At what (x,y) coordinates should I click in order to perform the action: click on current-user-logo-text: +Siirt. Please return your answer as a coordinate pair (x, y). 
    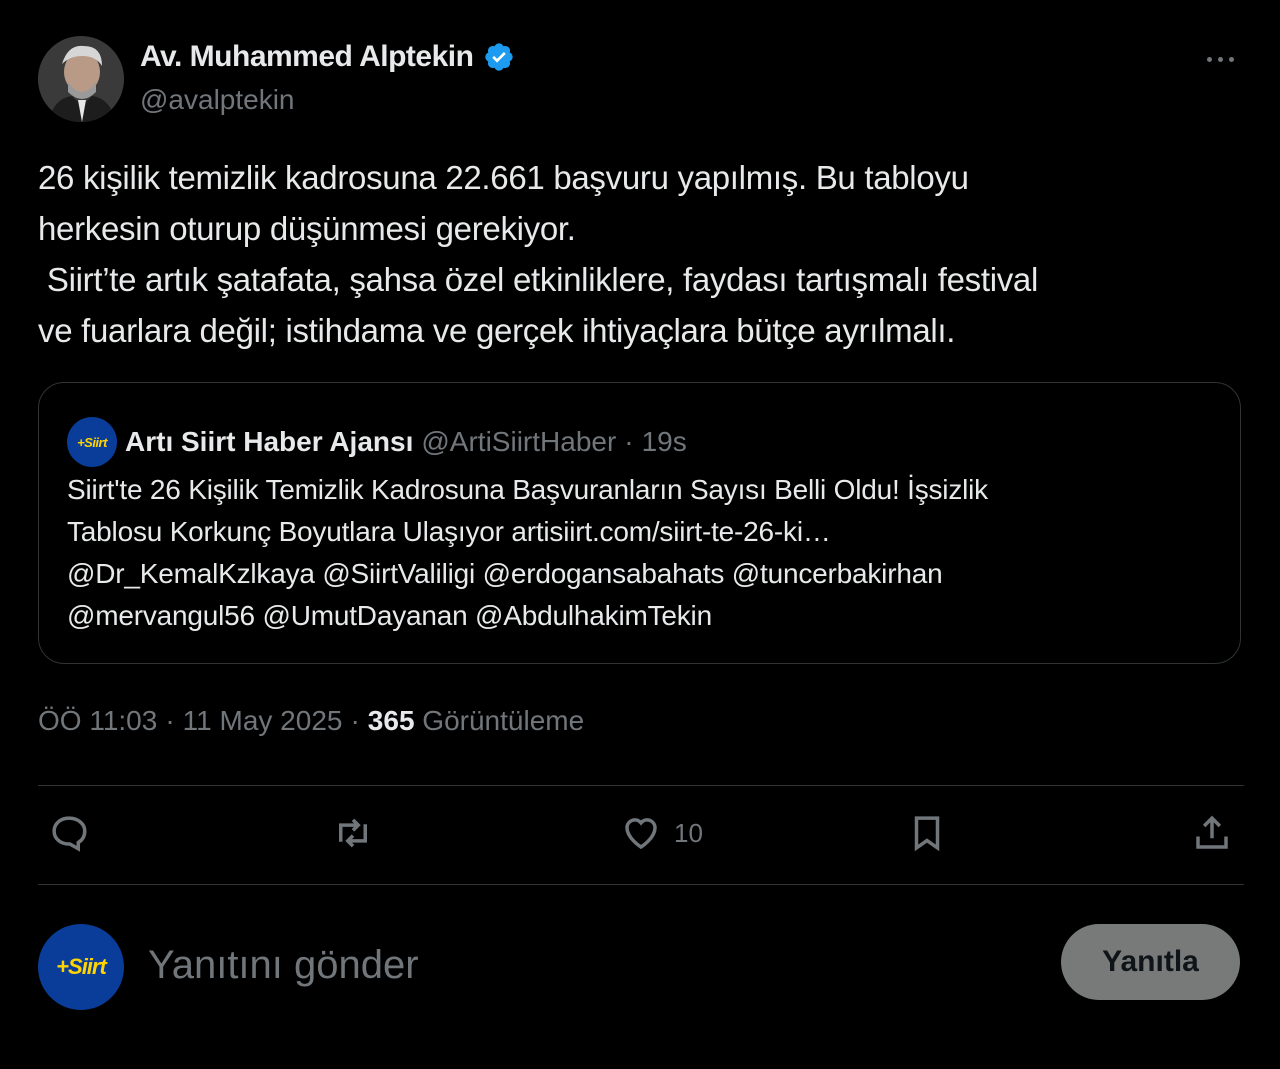
    Looking at the image, I should click on (81, 966).